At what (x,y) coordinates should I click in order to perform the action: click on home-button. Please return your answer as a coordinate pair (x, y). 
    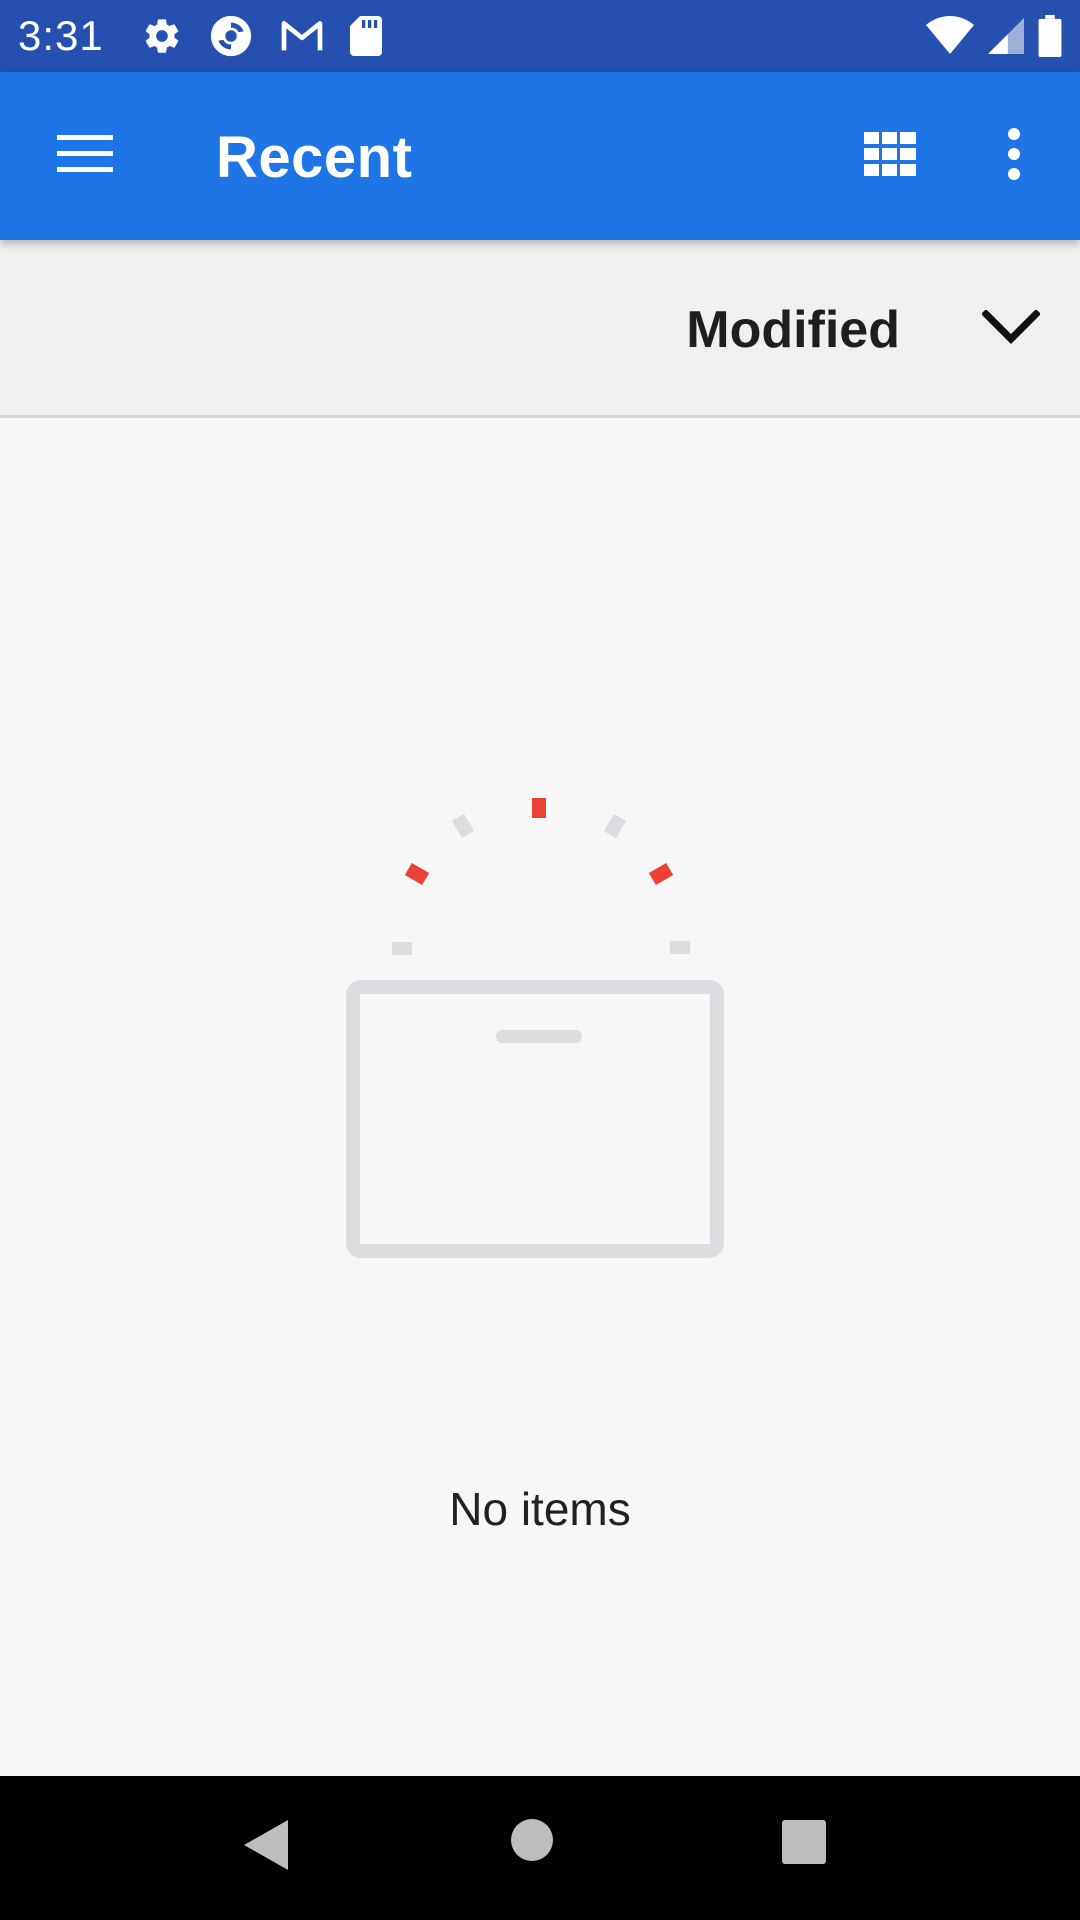
    Looking at the image, I should click on (540, 1848).